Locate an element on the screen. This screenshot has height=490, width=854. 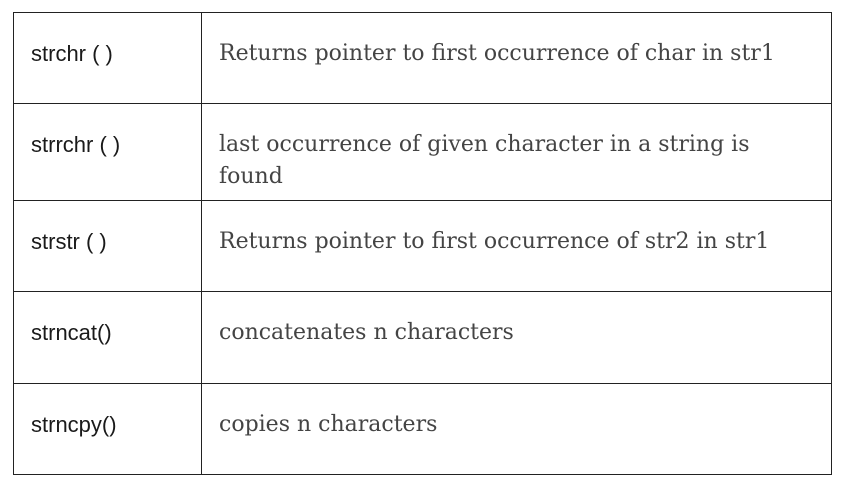
function-cell: strncat() is located at coordinates (107, 337).